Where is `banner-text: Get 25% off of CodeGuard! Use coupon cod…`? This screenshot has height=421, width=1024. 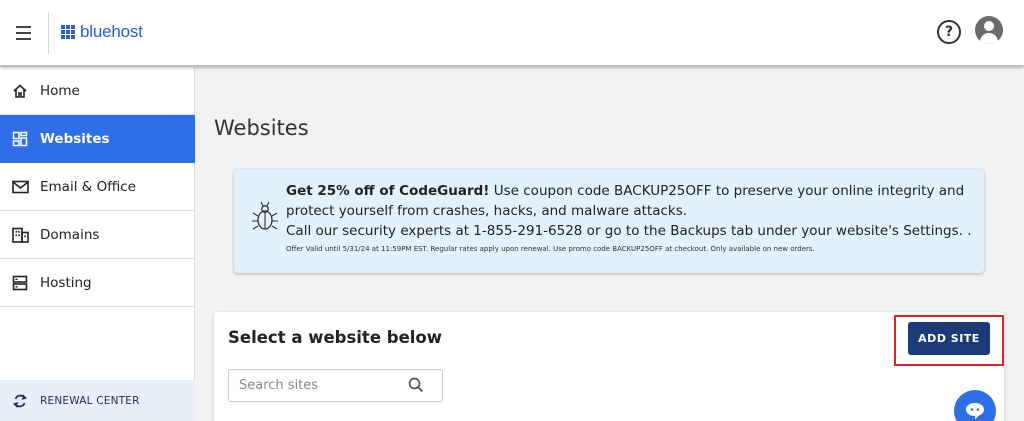
banner-text: Get 25% off of CodeGuard! Use coupon cod… is located at coordinates (631, 211).